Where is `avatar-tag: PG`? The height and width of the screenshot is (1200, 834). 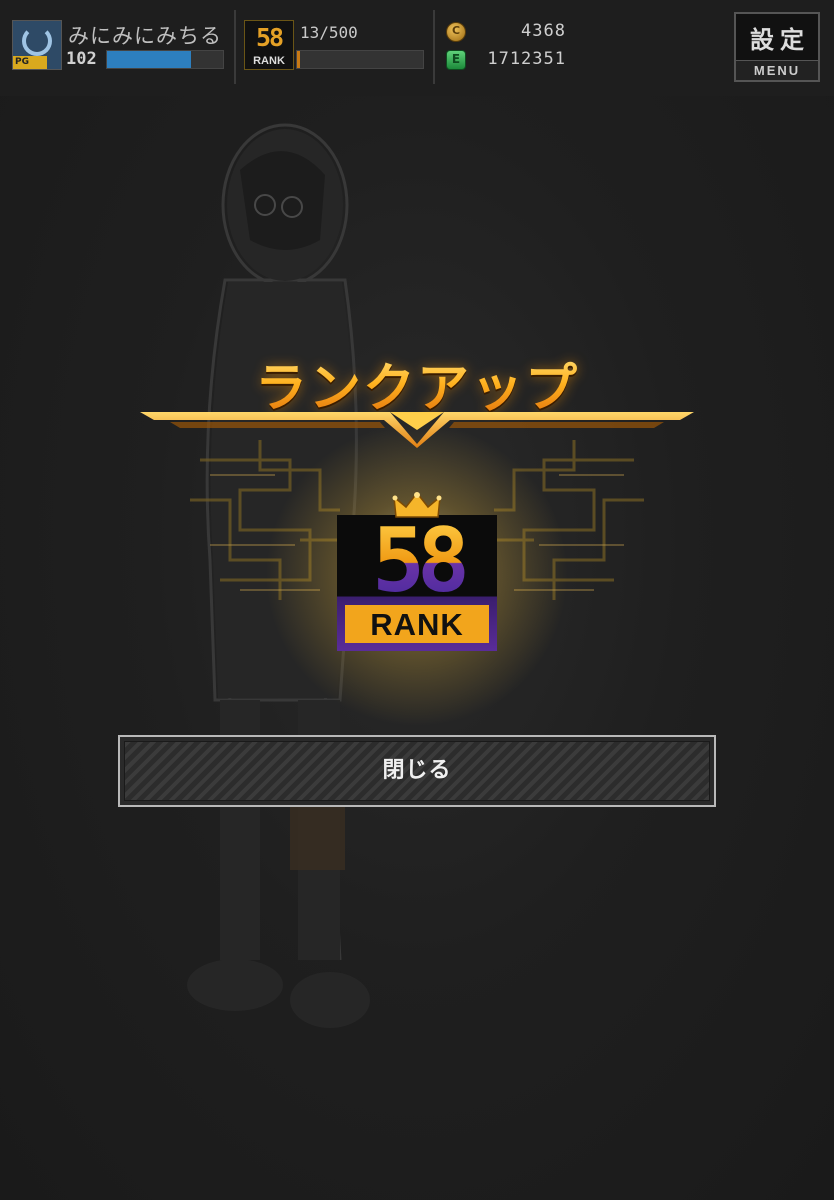
avatar-tag: PG is located at coordinates (30, 62).